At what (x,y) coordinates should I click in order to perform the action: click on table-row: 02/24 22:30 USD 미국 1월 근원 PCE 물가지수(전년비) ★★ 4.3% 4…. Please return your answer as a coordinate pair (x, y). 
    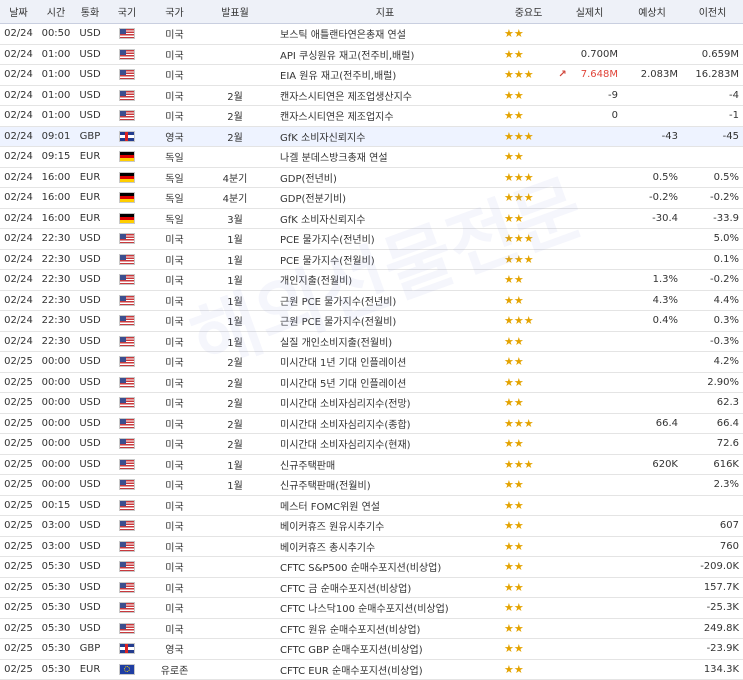
    Looking at the image, I should click on (371, 300).